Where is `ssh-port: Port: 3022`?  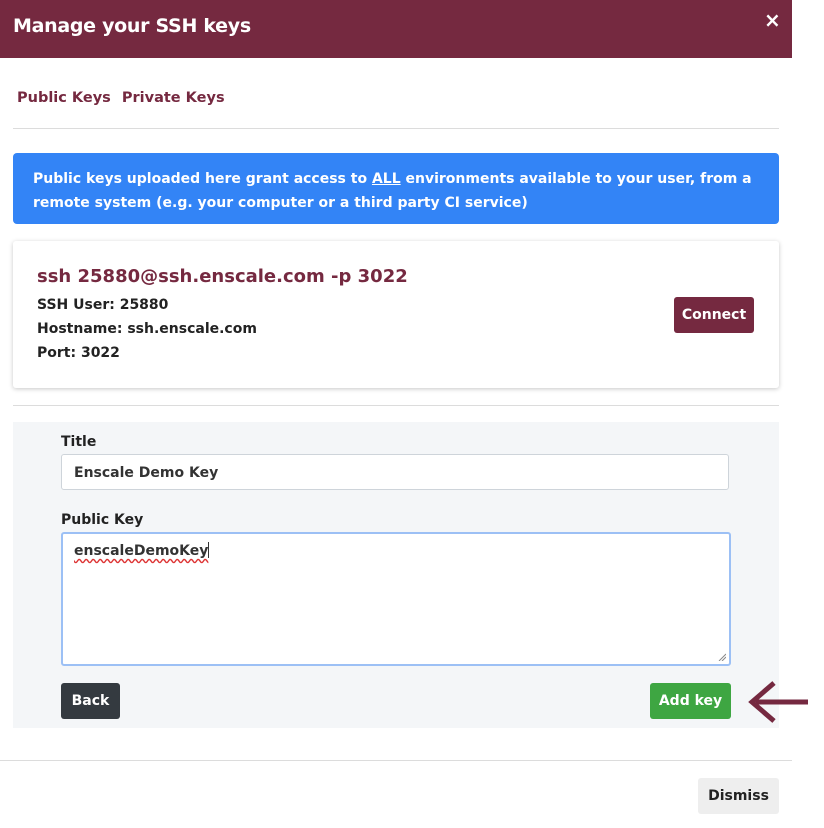
ssh-port: Port: 3022 is located at coordinates (78, 353).